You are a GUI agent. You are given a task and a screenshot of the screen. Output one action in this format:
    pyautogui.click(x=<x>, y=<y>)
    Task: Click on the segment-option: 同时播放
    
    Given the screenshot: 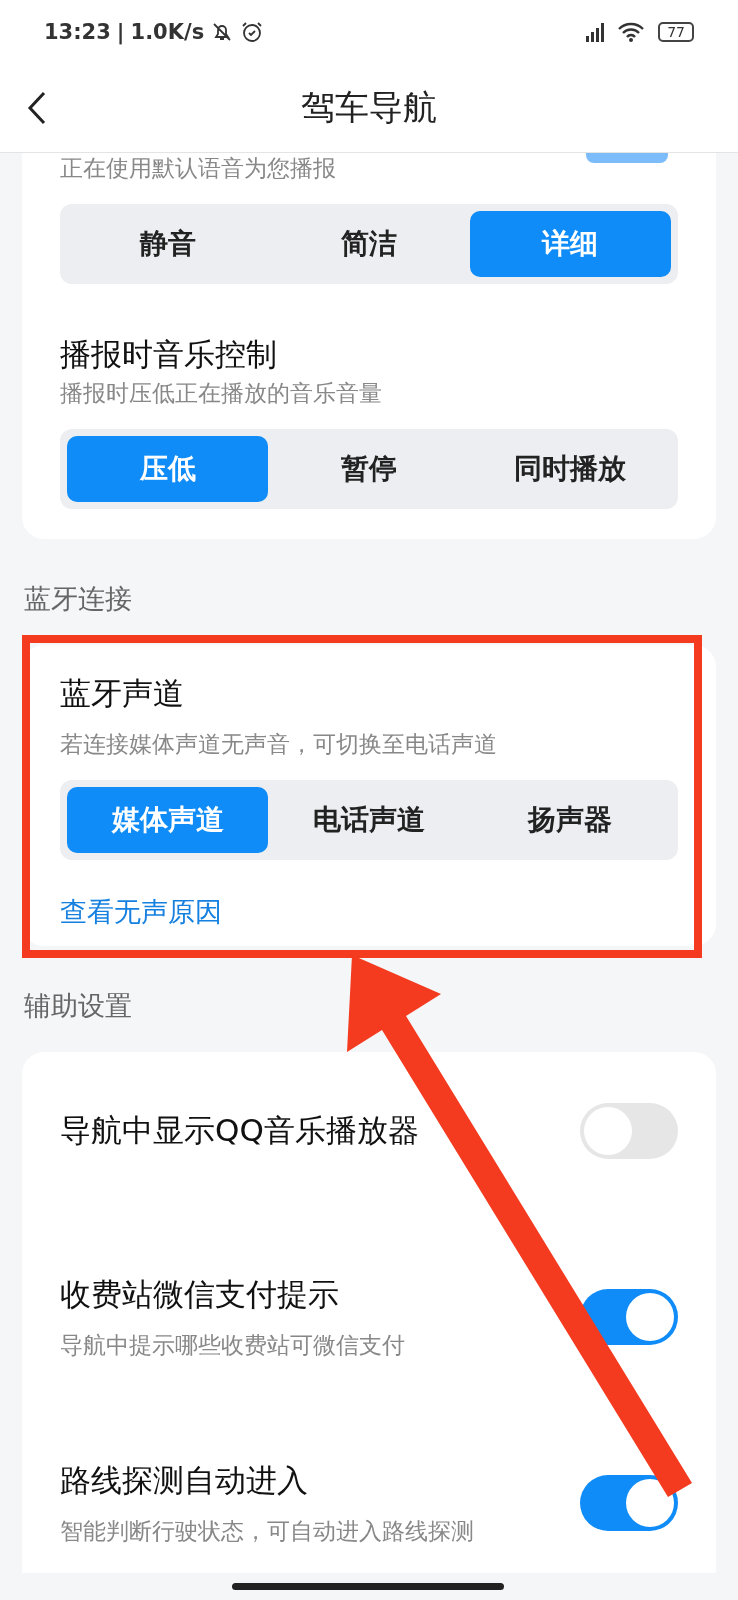 What is the action you would take?
    pyautogui.click(x=570, y=469)
    